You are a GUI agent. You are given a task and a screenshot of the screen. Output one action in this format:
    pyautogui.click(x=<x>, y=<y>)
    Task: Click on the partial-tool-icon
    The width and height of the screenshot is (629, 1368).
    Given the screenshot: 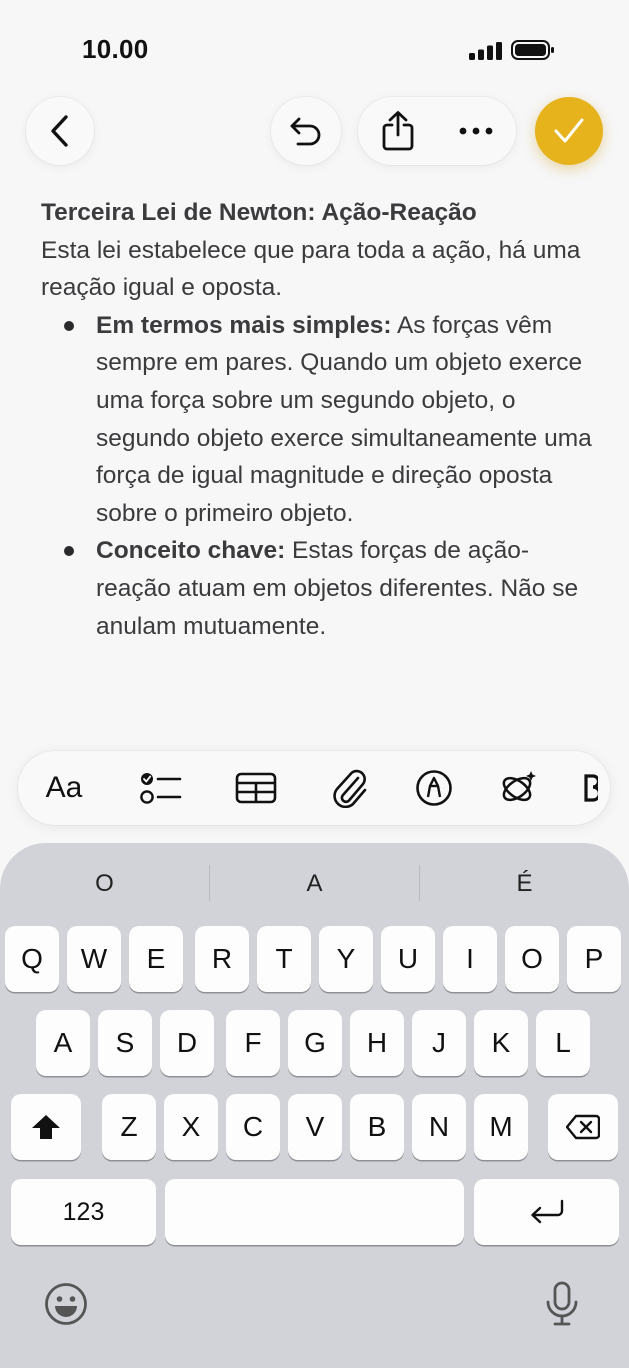 What is the action you would take?
    pyautogui.click(x=591, y=788)
    